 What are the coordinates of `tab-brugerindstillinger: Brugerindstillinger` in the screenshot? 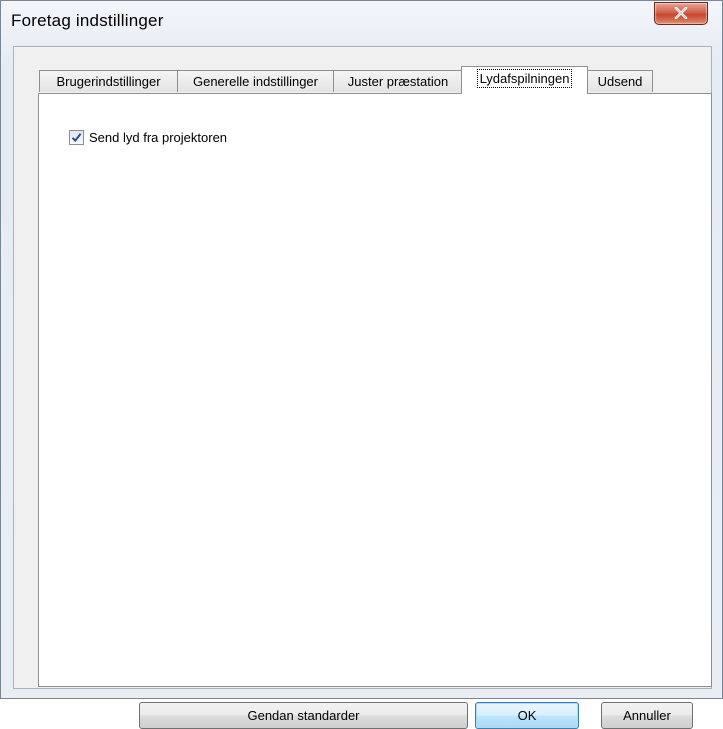 It's located at (108, 81).